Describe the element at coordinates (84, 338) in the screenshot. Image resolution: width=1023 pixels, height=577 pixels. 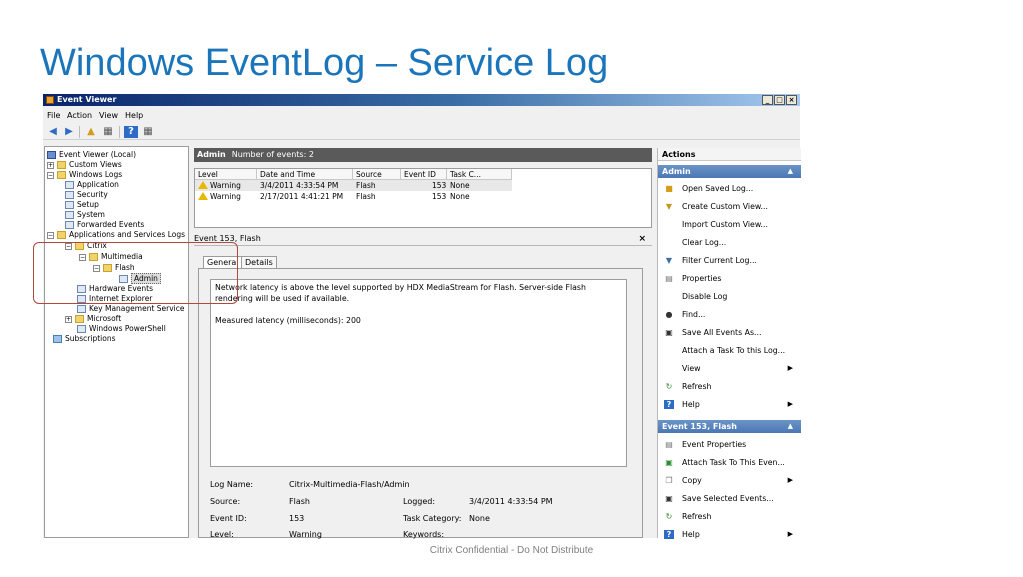
I see `tree-item-subscriptions: Subscriptions` at that location.